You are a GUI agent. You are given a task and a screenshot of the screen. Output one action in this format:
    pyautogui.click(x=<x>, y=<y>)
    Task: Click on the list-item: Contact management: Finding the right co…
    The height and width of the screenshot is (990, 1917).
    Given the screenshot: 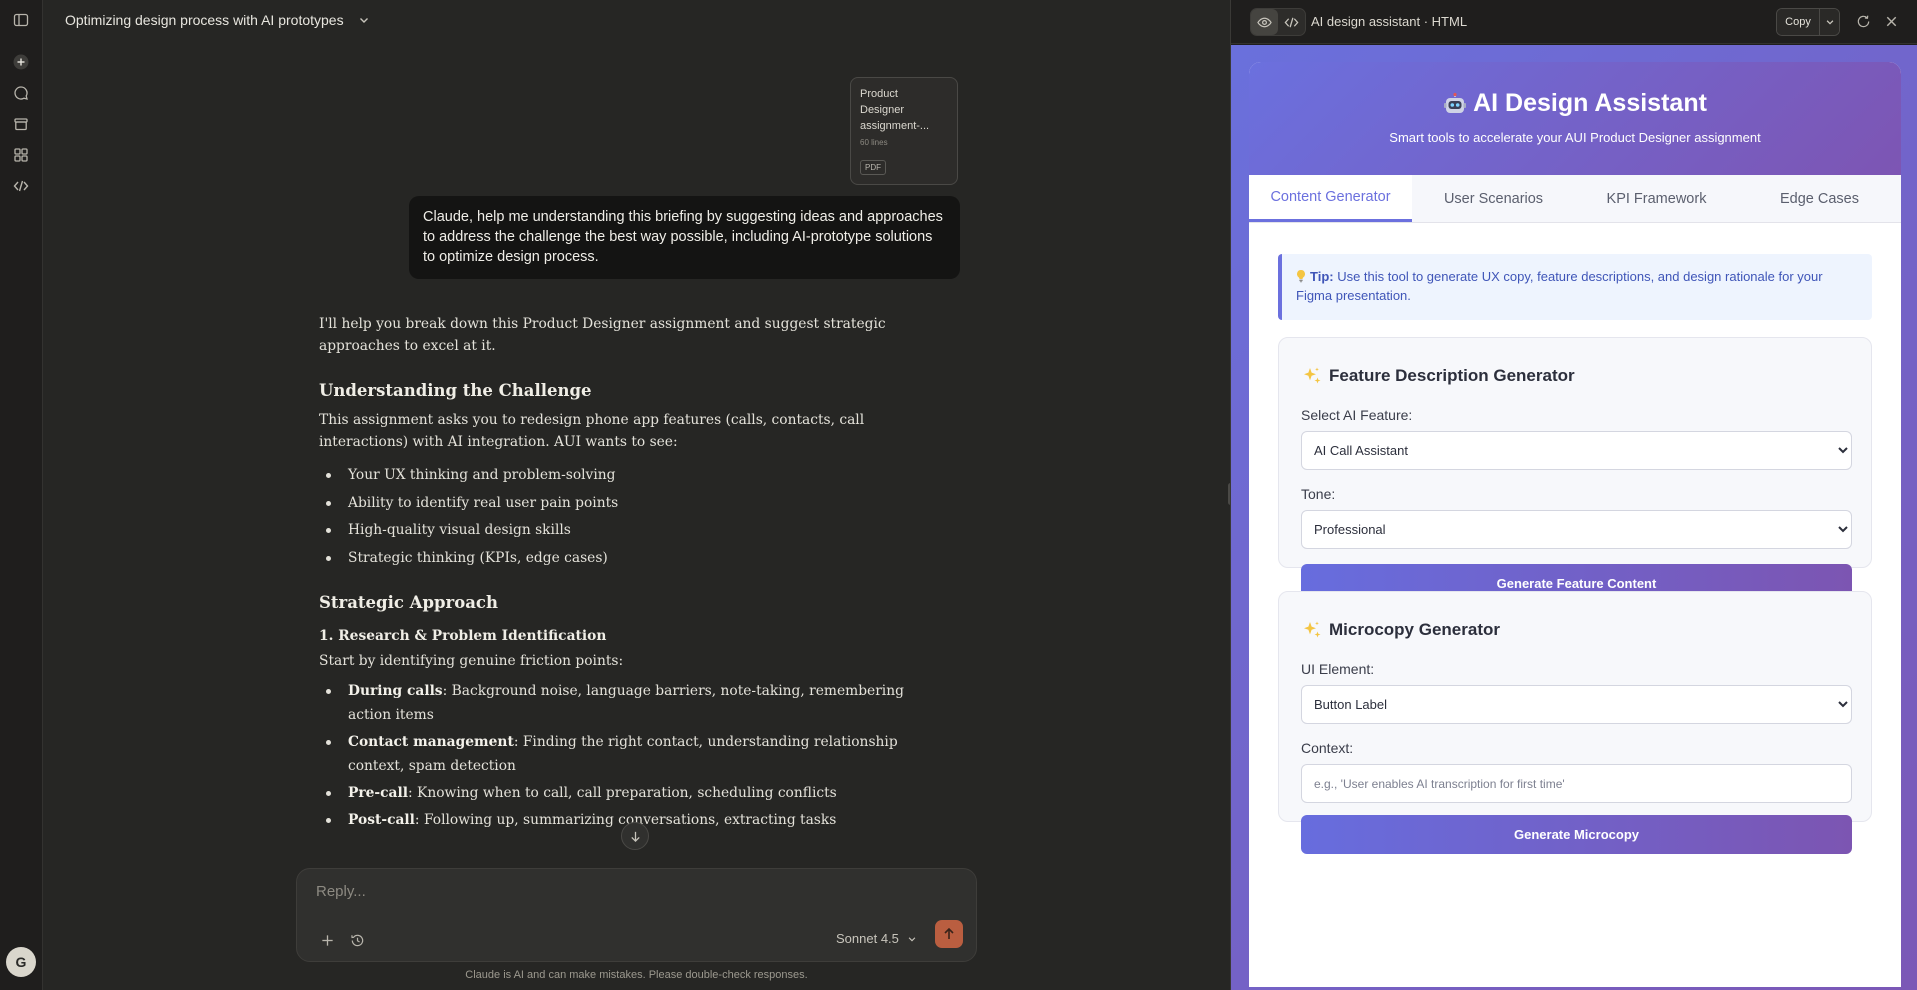 What is the action you would take?
    pyautogui.click(x=629, y=754)
    